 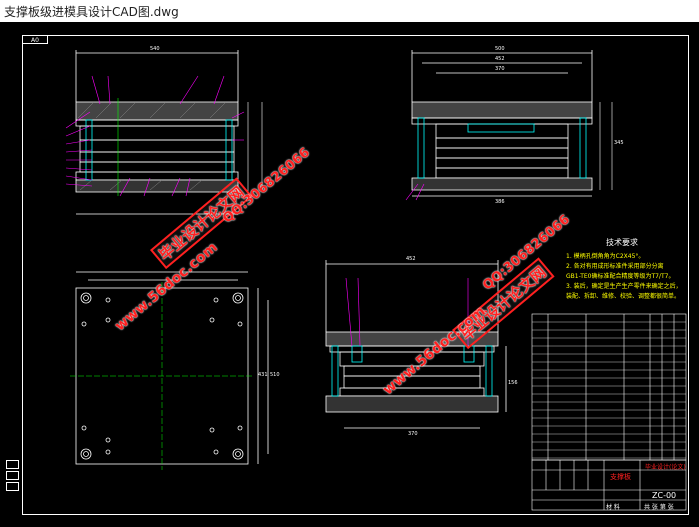 I want to click on dim-top-right-height: 345, so click(x=619, y=143).